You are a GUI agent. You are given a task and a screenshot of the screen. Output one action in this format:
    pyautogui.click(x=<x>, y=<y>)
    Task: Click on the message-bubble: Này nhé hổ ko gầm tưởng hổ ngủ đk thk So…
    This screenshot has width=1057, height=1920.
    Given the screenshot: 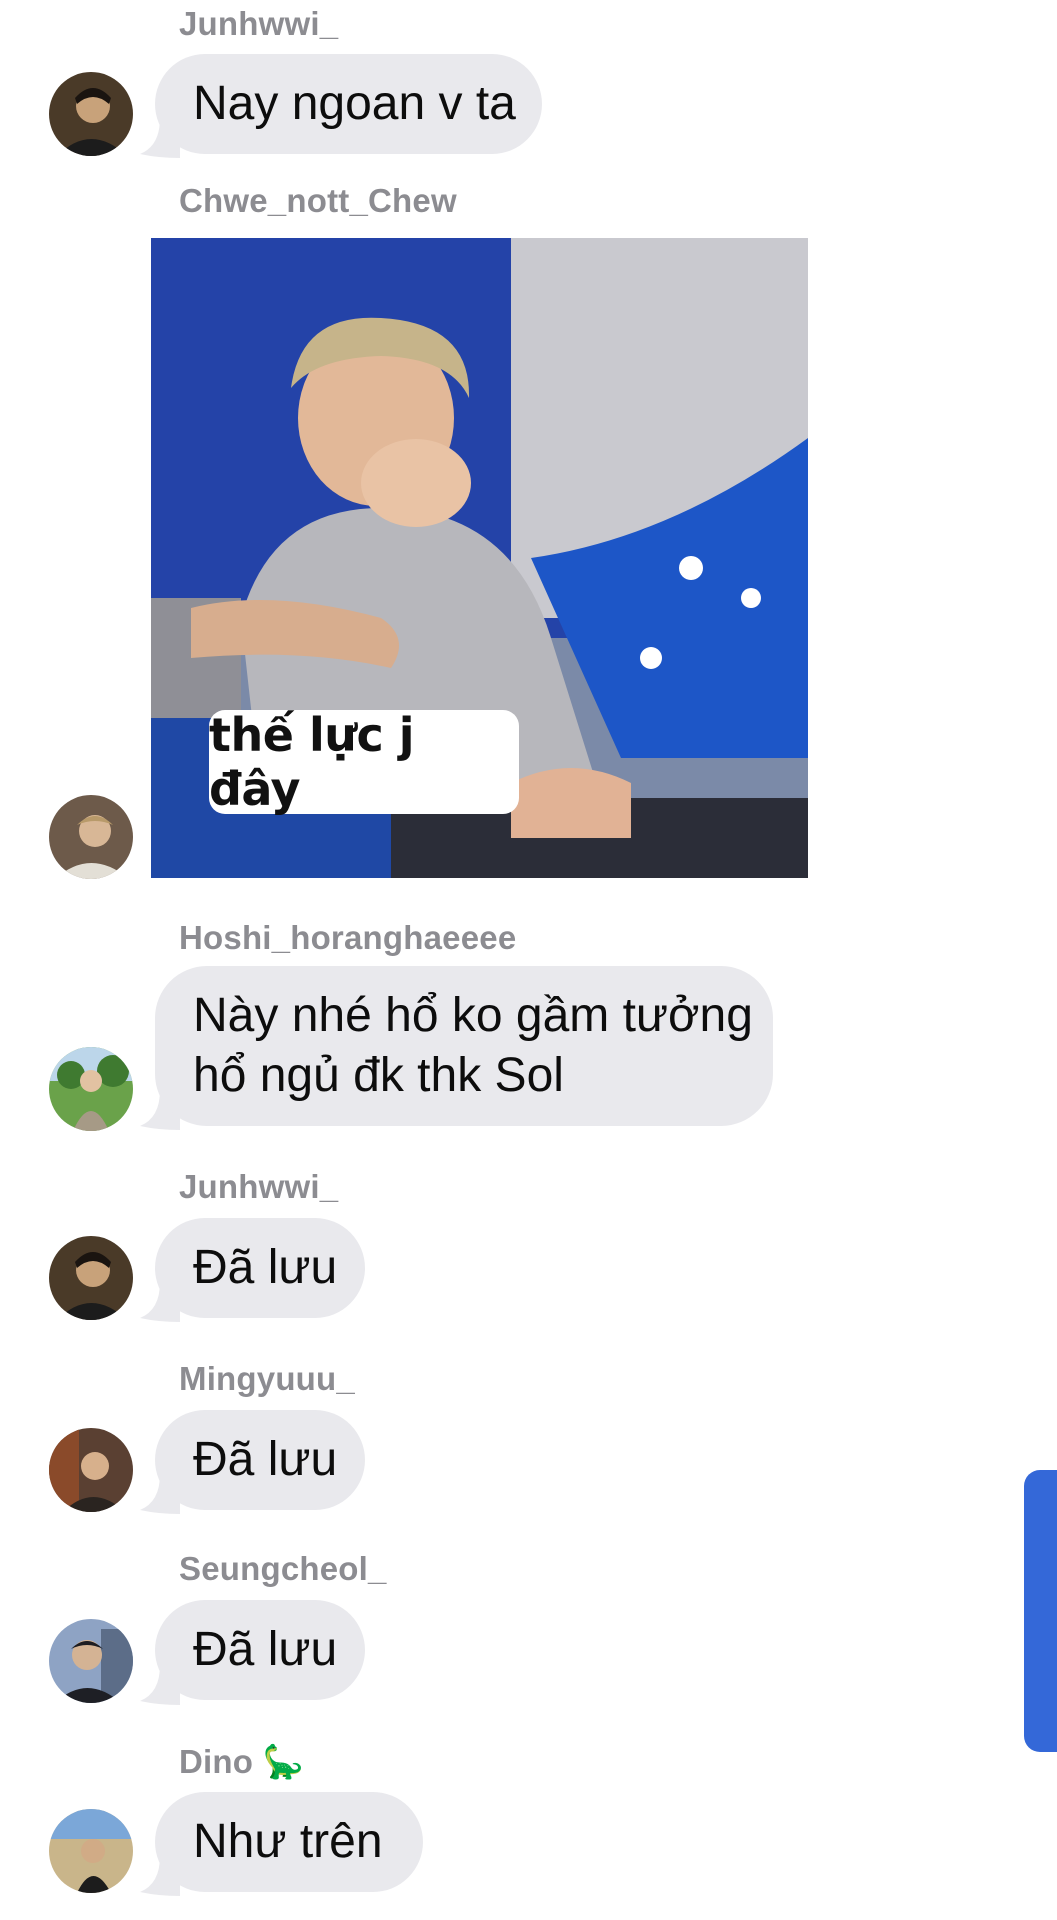 What is the action you would take?
    pyautogui.click(x=464, y=1046)
    